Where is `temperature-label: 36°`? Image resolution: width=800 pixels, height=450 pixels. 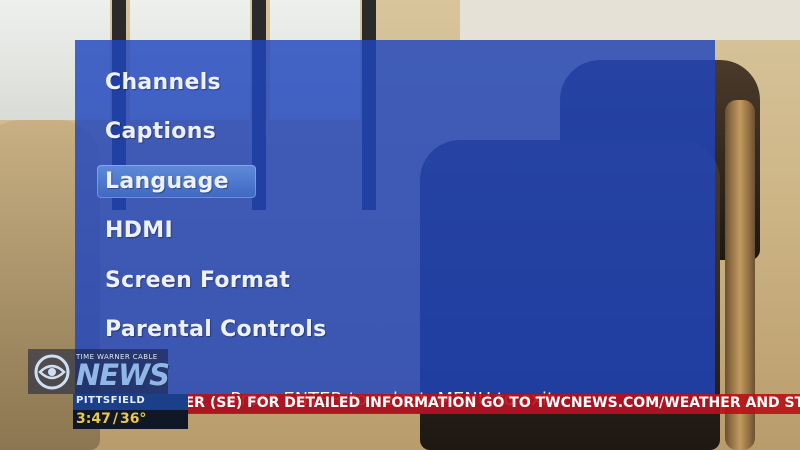 temperature-label: 36° is located at coordinates (133, 419).